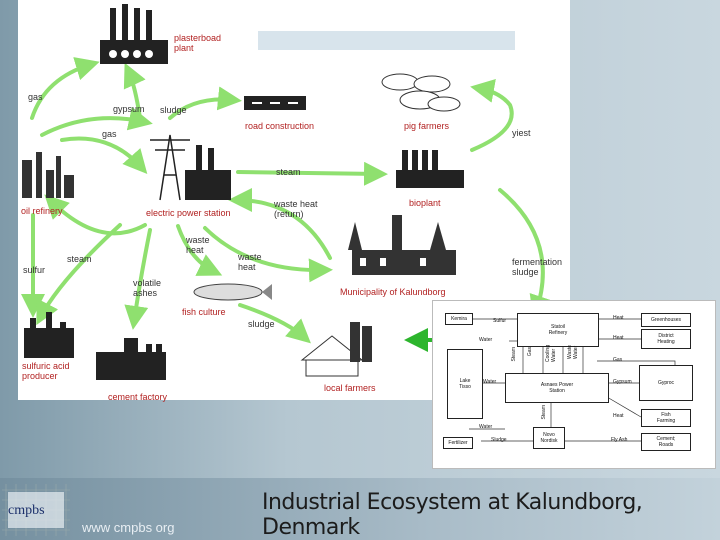  I want to click on flow-gypsum: gypsum, so click(129, 109).